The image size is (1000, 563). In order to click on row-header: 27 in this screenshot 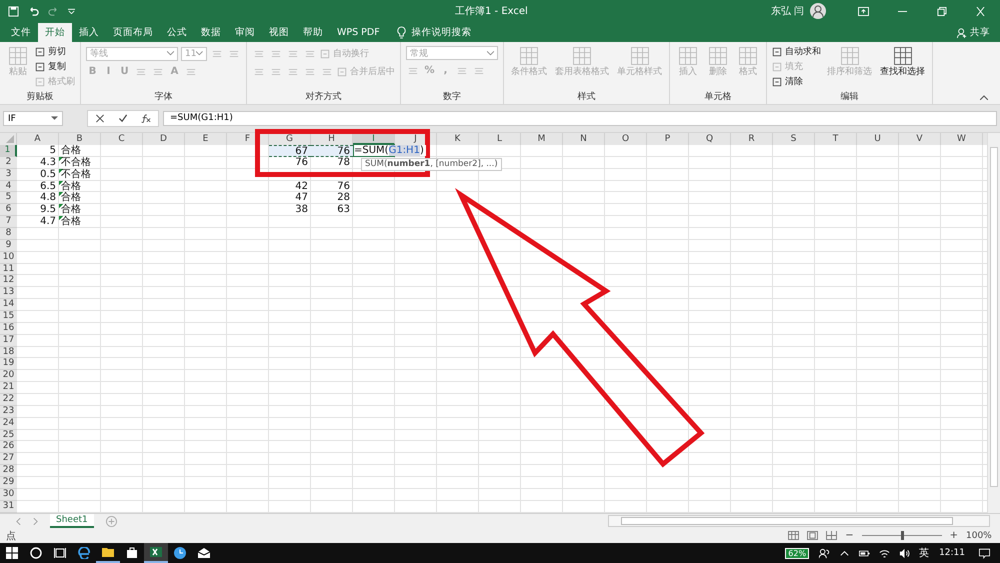, I will do `click(8, 459)`.